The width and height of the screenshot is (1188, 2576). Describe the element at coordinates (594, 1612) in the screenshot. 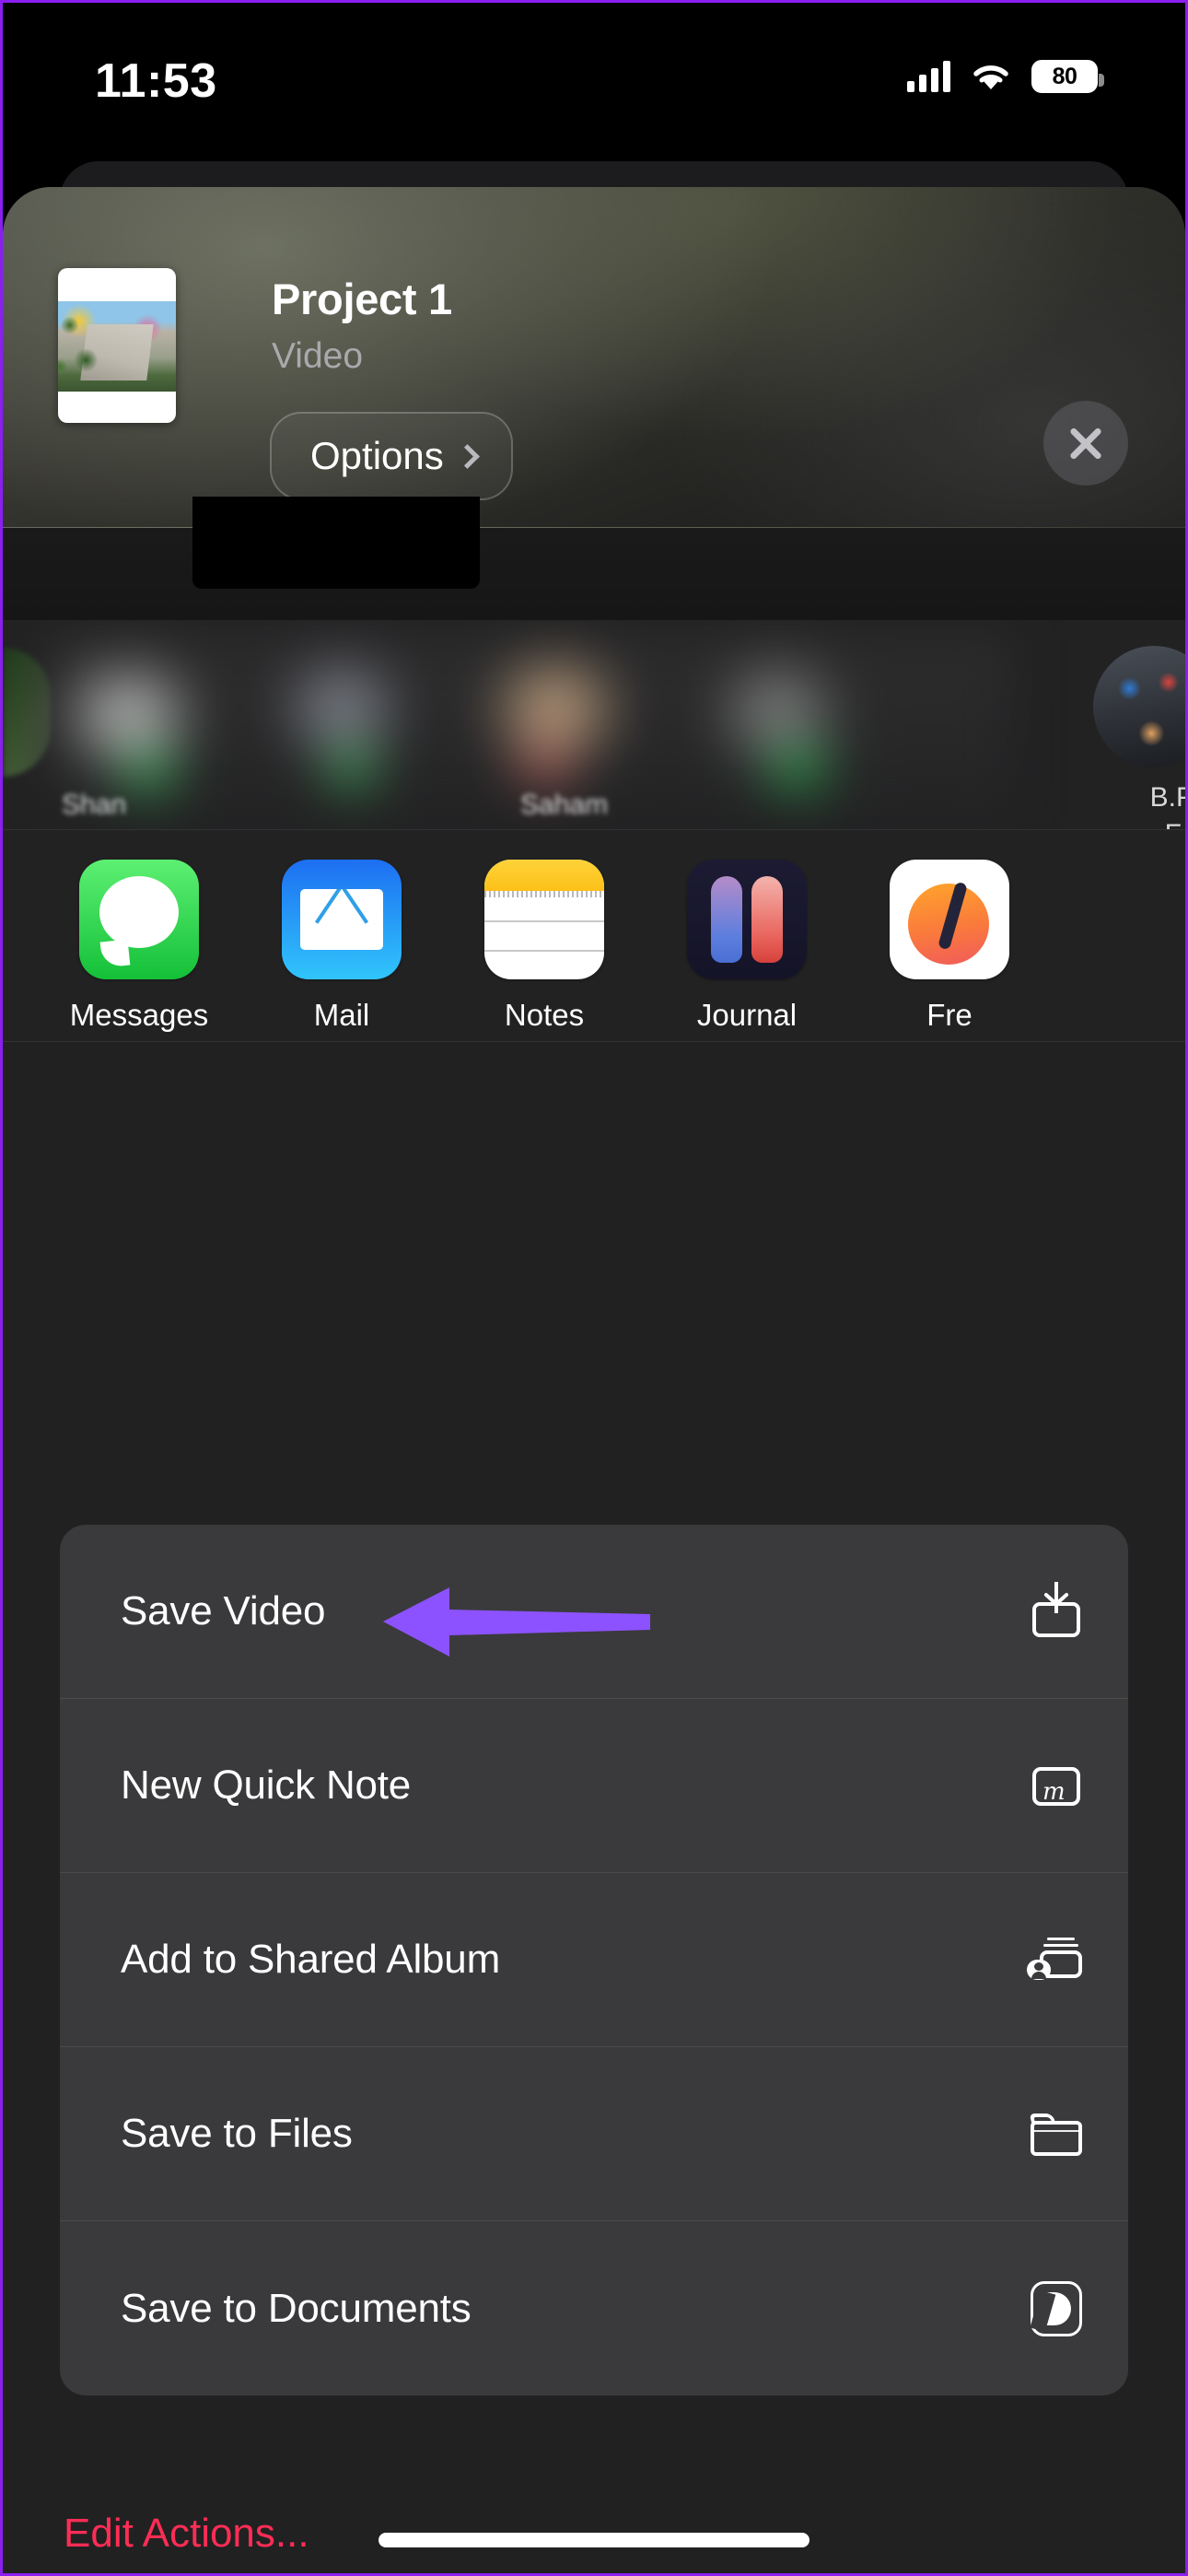

I see `action-row-save-video: Save Video` at that location.